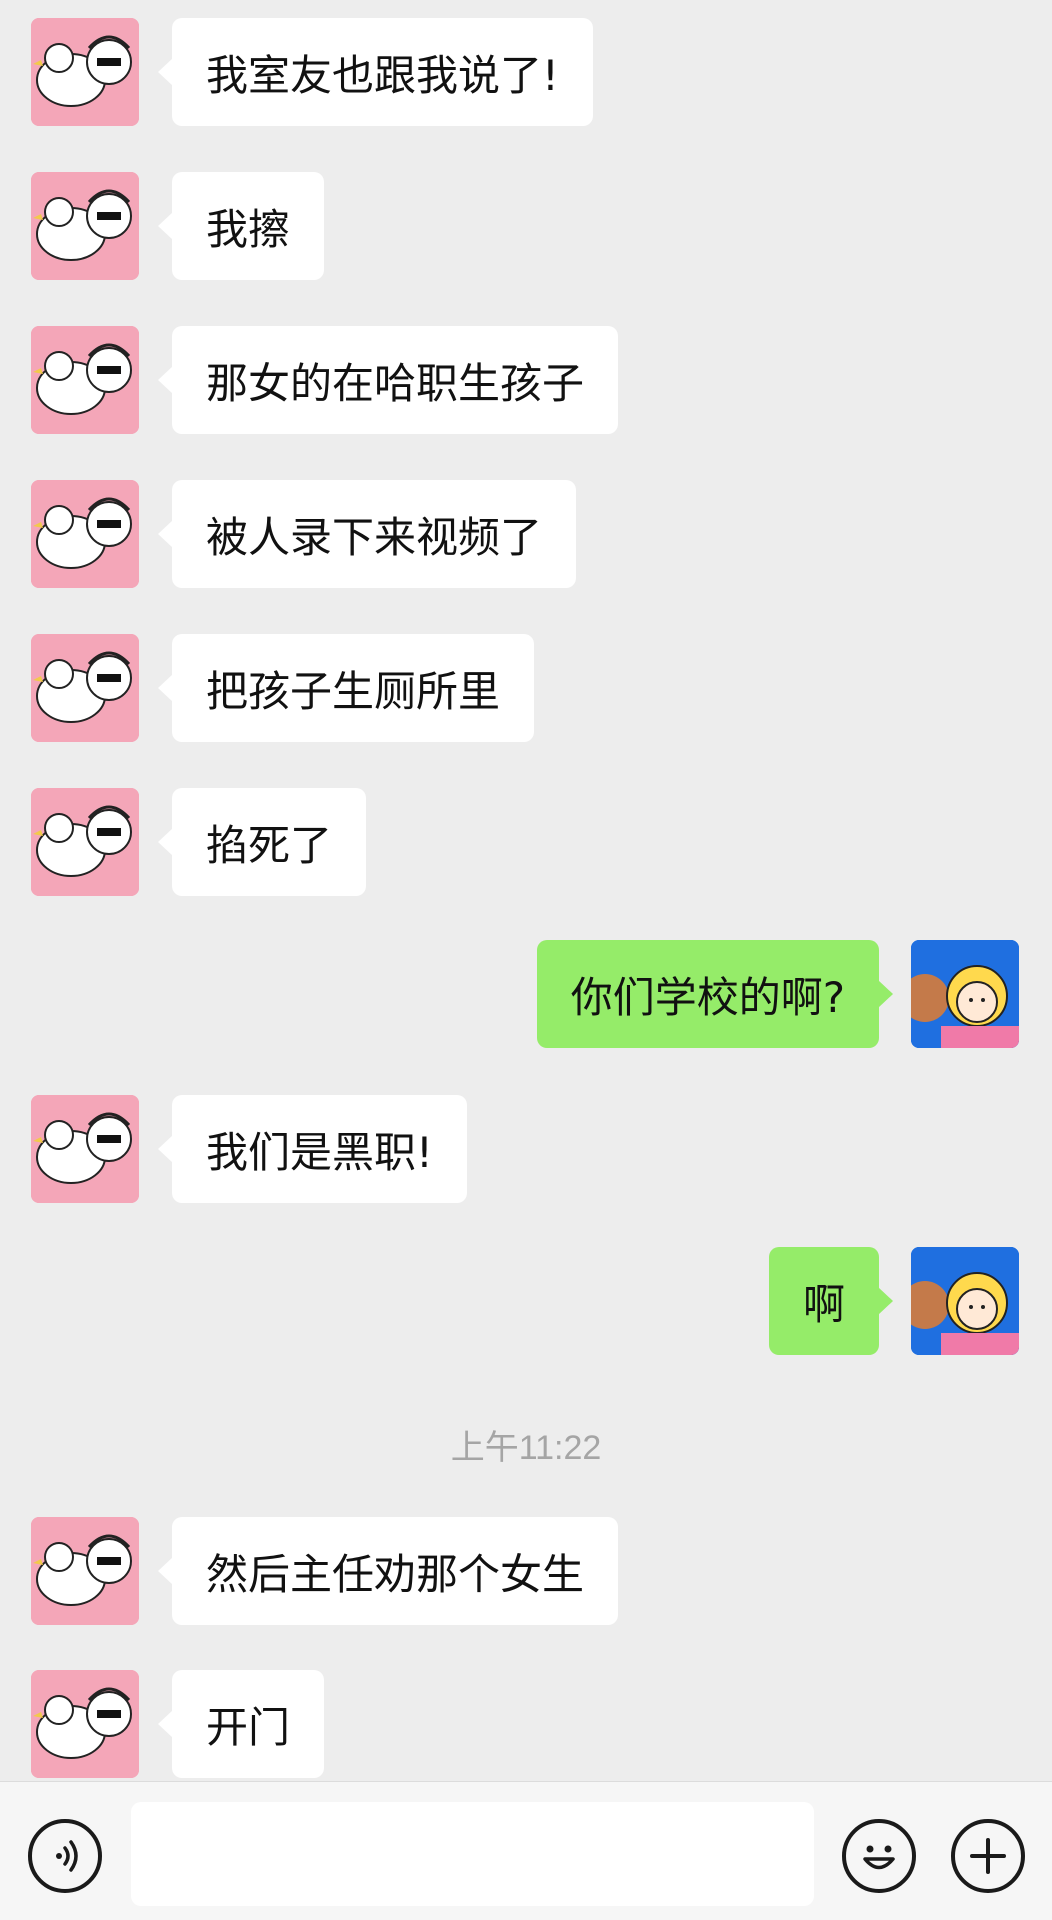 The width and height of the screenshot is (1052, 1920). Describe the element at coordinates (241, 226) in the screenshot. I see `message-bubble: 我擦` at that location.